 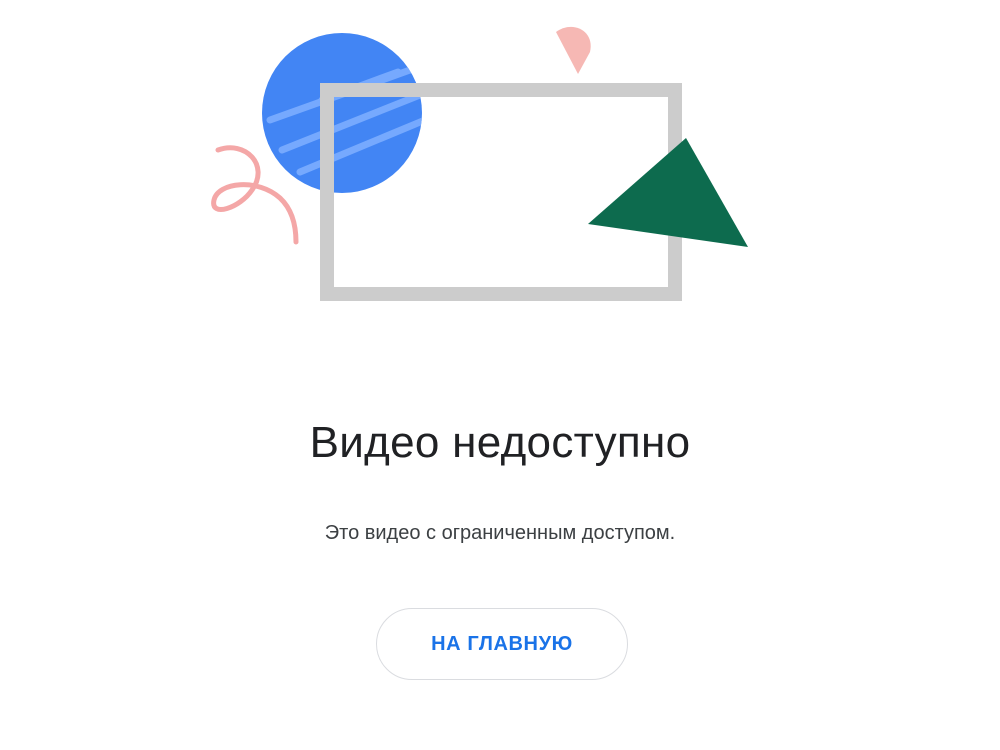 I want to click on pink-semicircle-icon, so click(x=573, y=50).